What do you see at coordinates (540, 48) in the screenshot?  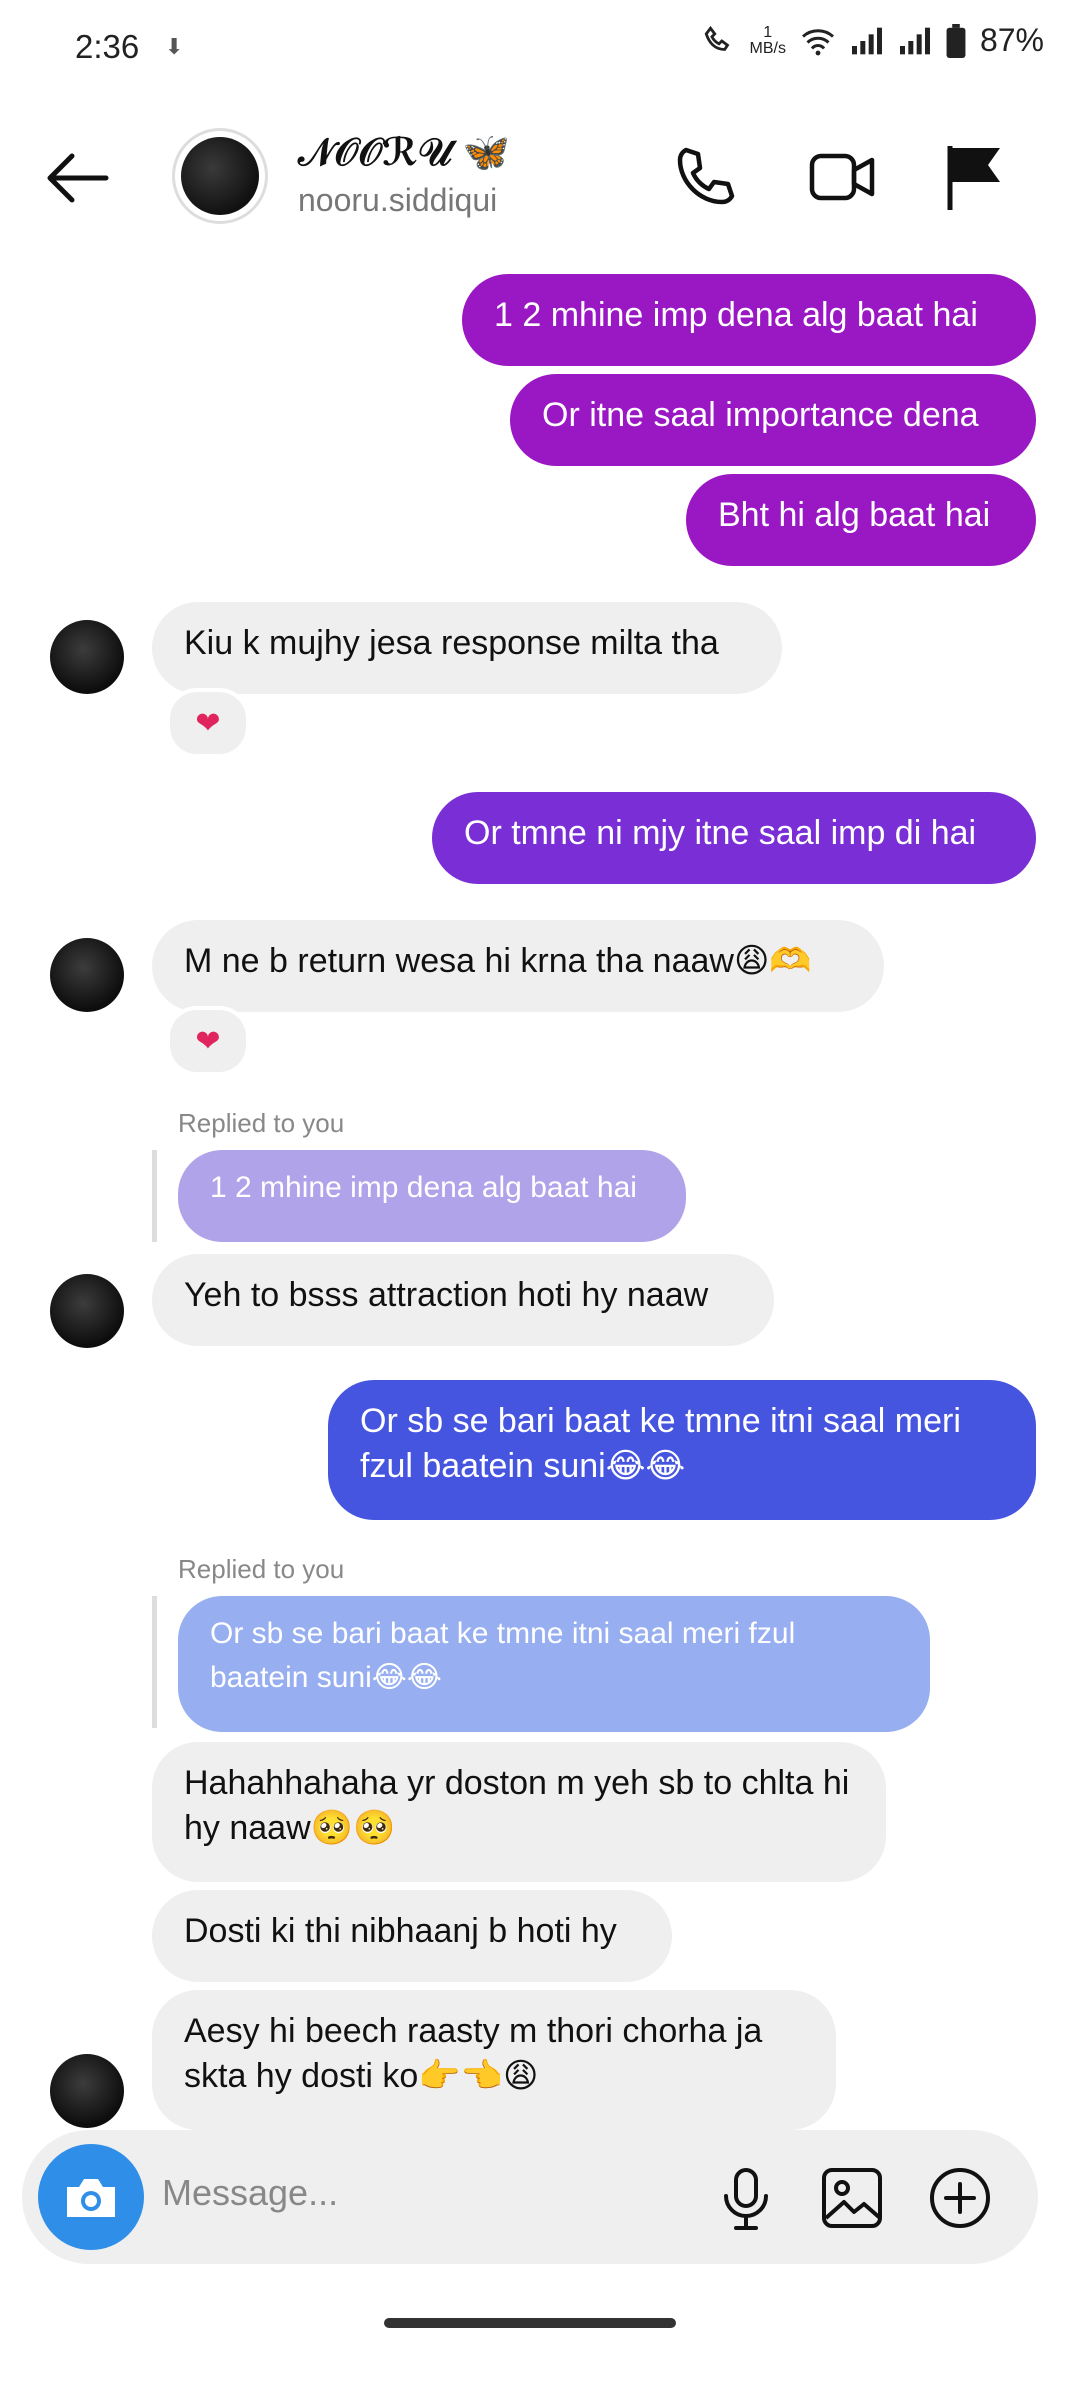 I see `status-bar: 2:36 ⬇ 1 MB/s 87%` at bounding box center [540, 48].